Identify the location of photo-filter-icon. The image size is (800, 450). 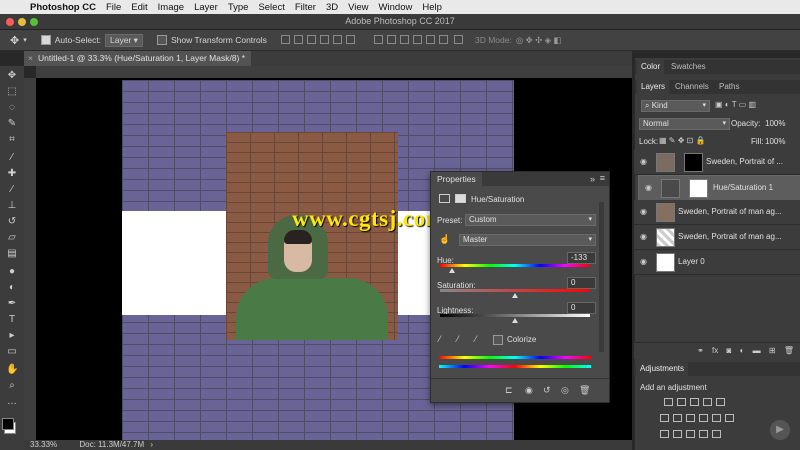
(703, 418).